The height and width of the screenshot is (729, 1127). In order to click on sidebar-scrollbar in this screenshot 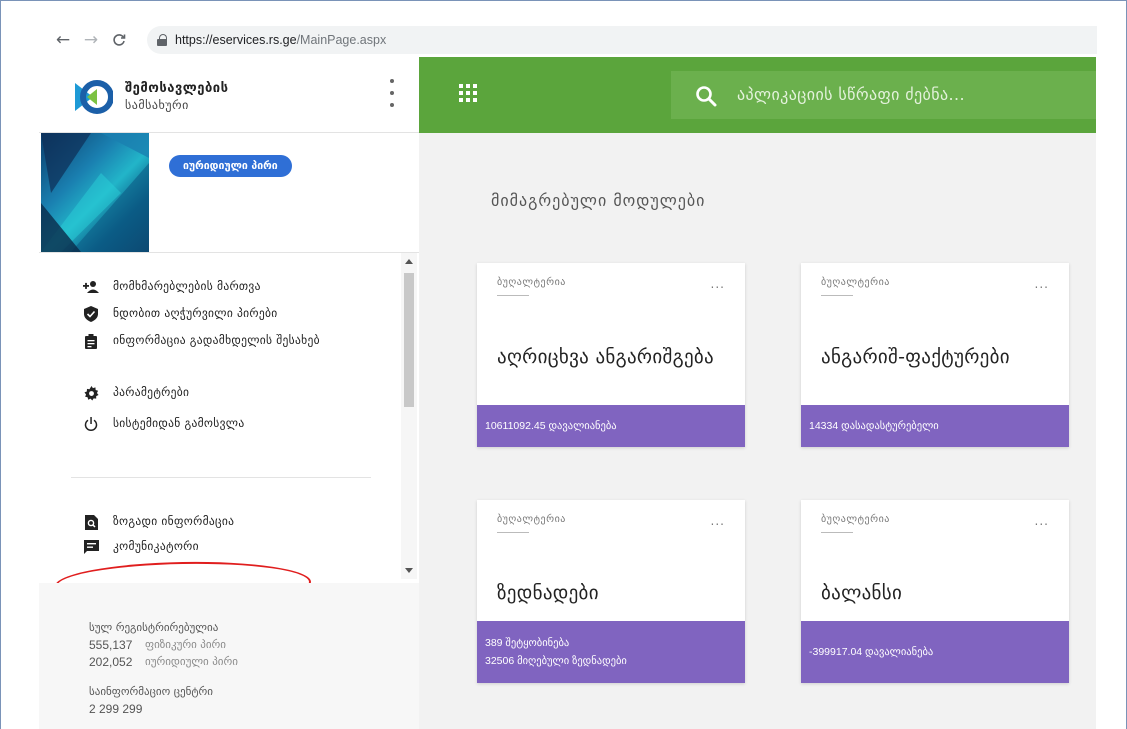, I will do `click(409, 416)`.